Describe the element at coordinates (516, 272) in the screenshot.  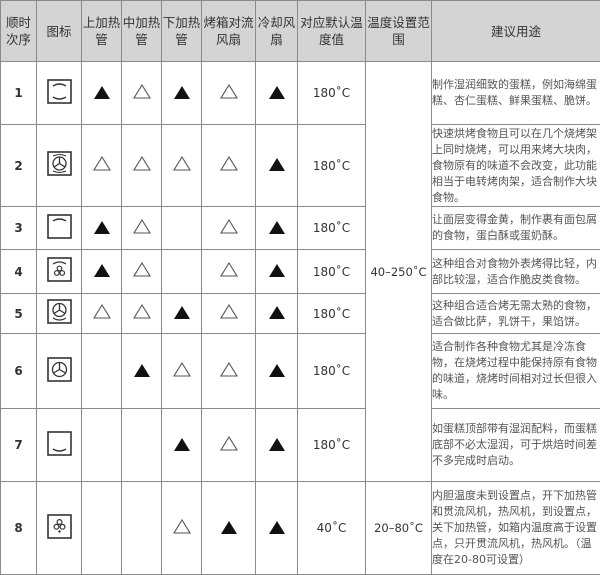
I see `usage-text: 这种组合对食物外表烤得比轻，内部比较湿，适合作脆皮类食物。` at that location.